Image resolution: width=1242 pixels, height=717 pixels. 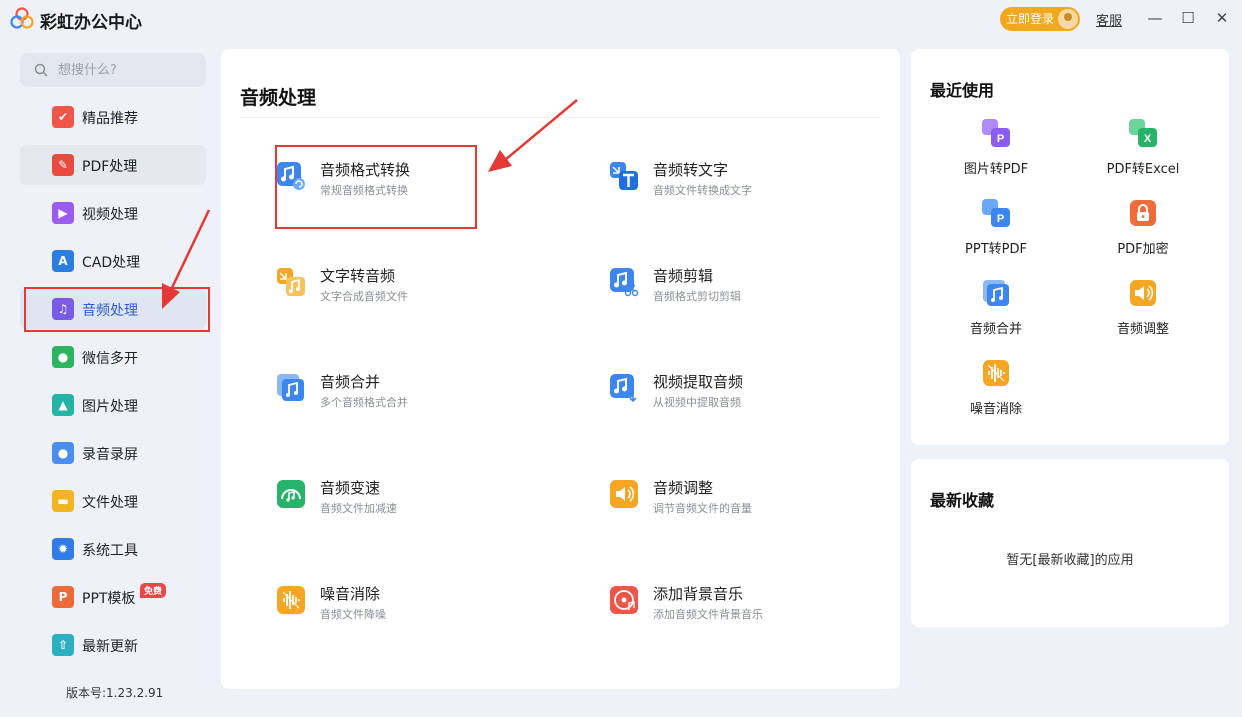 What do you see at coordinates (759, 507) in the screenshot?
I see `tool-audio-volume: 音频调整 调节音频文件的音量` at bounding box center [759, 507].